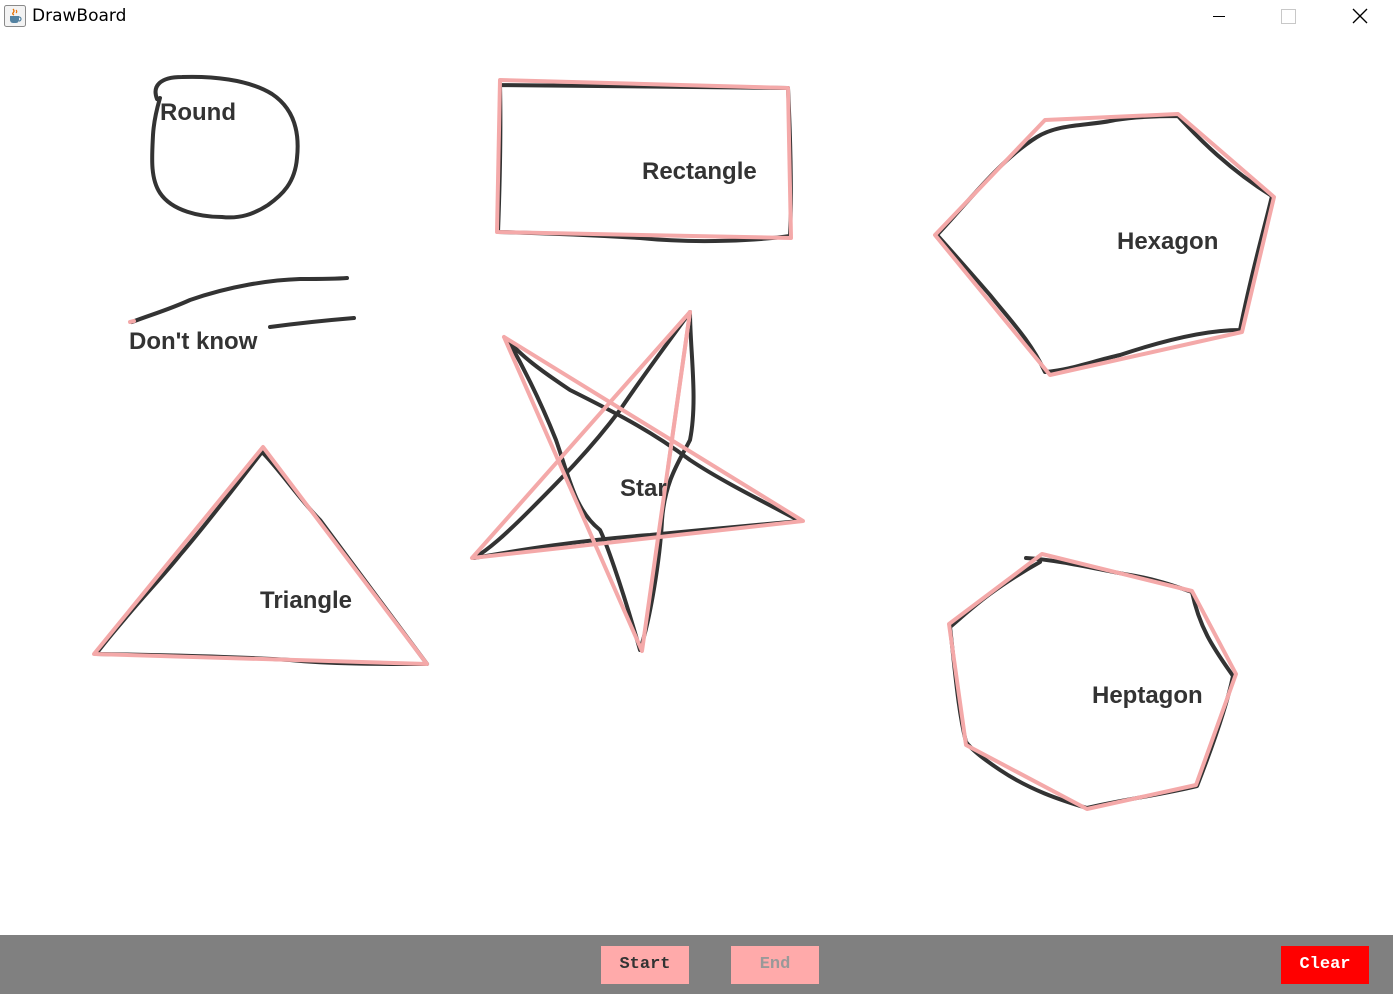 This screenshot has height=994, width=1393. What do you see at coordinates (15, 16) in the screenshot?
I see `java-cup-icon` at bounding box center [15, 16].